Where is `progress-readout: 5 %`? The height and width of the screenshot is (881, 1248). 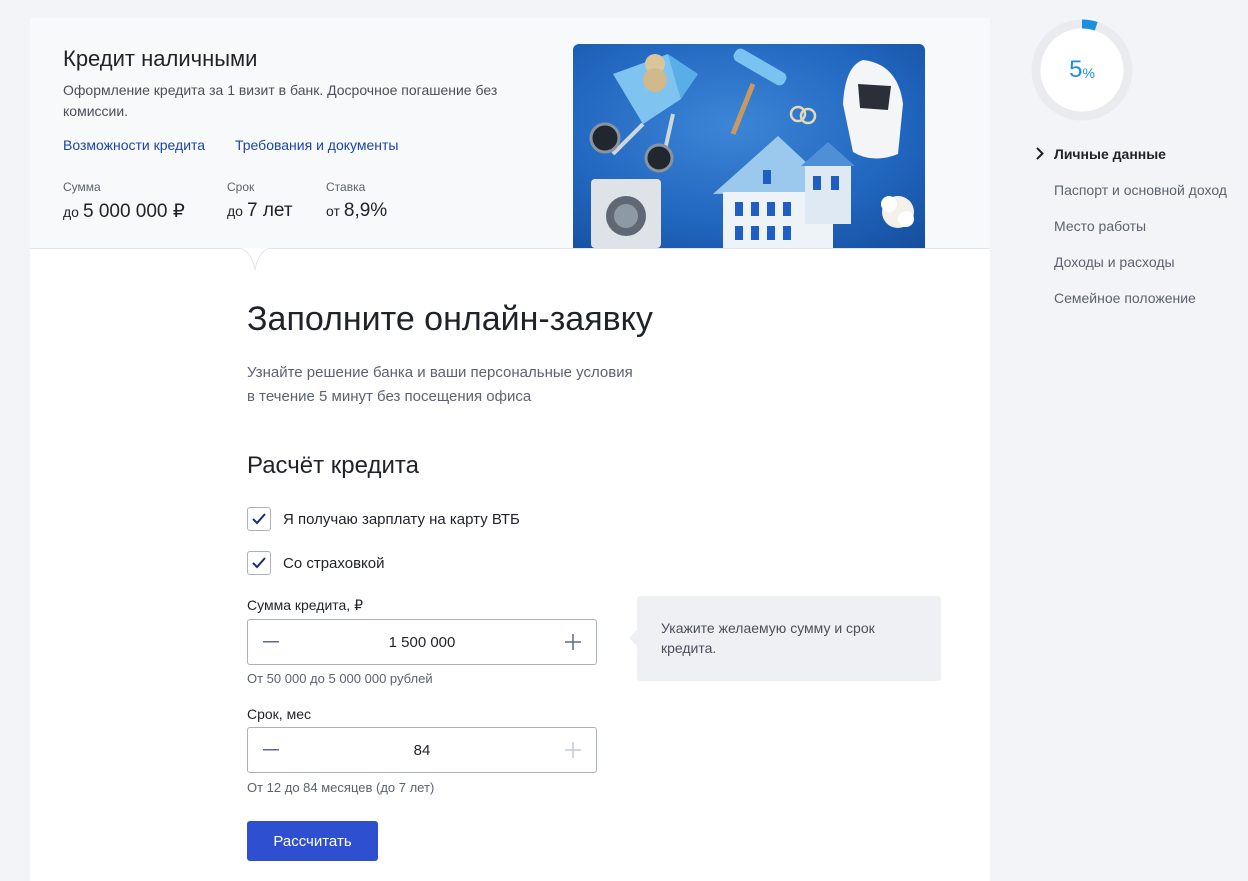 progress-readout: 5 % is located at coordinates (1082, 70).